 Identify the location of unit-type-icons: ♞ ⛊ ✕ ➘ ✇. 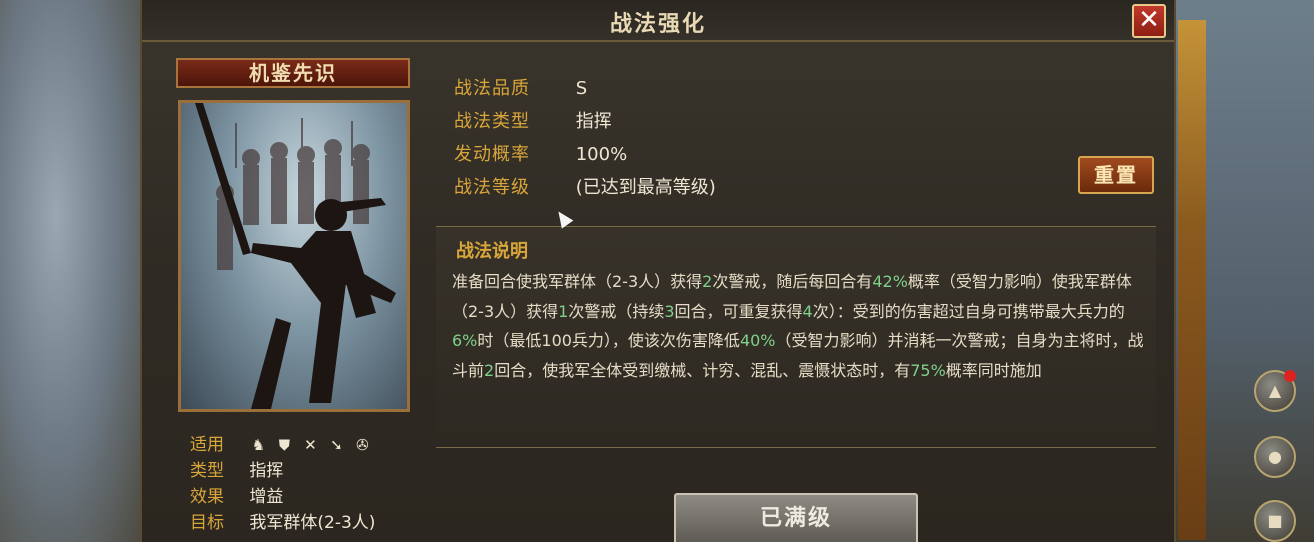
(310, 445).